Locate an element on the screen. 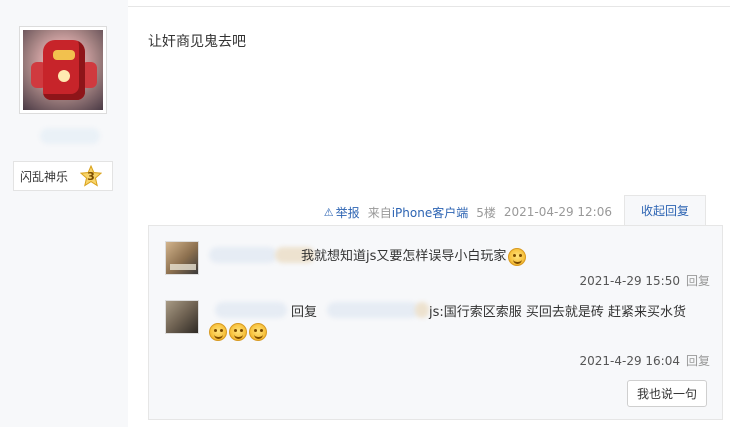 The image size is (730, 427). reply-item: 我就想知道js又要怎样误导小白玩家 2021-4-29 15:50 回复 is located at coordinates (437, 265).